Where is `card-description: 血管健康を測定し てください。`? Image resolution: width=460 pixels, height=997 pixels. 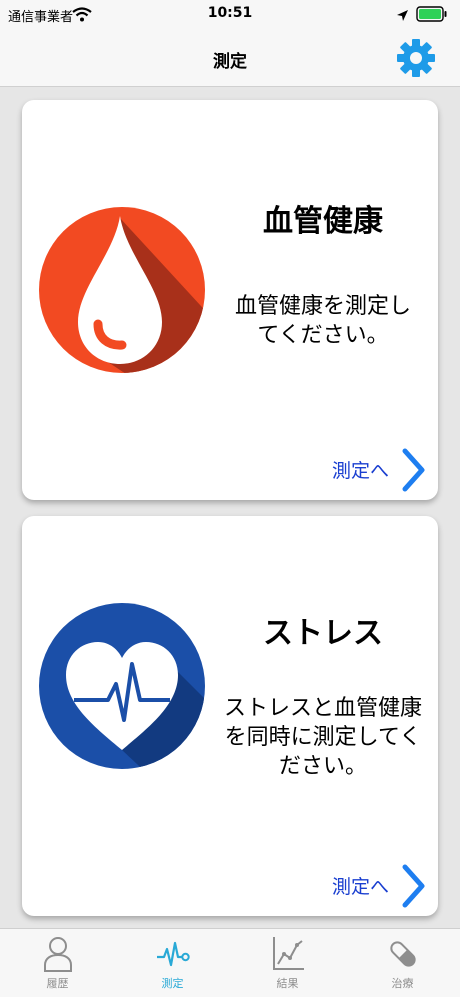
card-description: 血管健康を測定し てください。 is located at coordinates (323, 321).